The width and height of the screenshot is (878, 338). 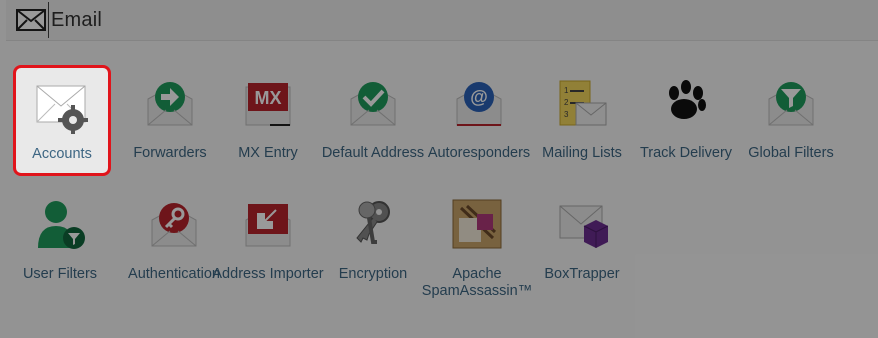 What do you see at coordinates (686, 120) in the screenshot?
I see `item-track-delivery: Track Delivery` at bounding box center [686, 120].